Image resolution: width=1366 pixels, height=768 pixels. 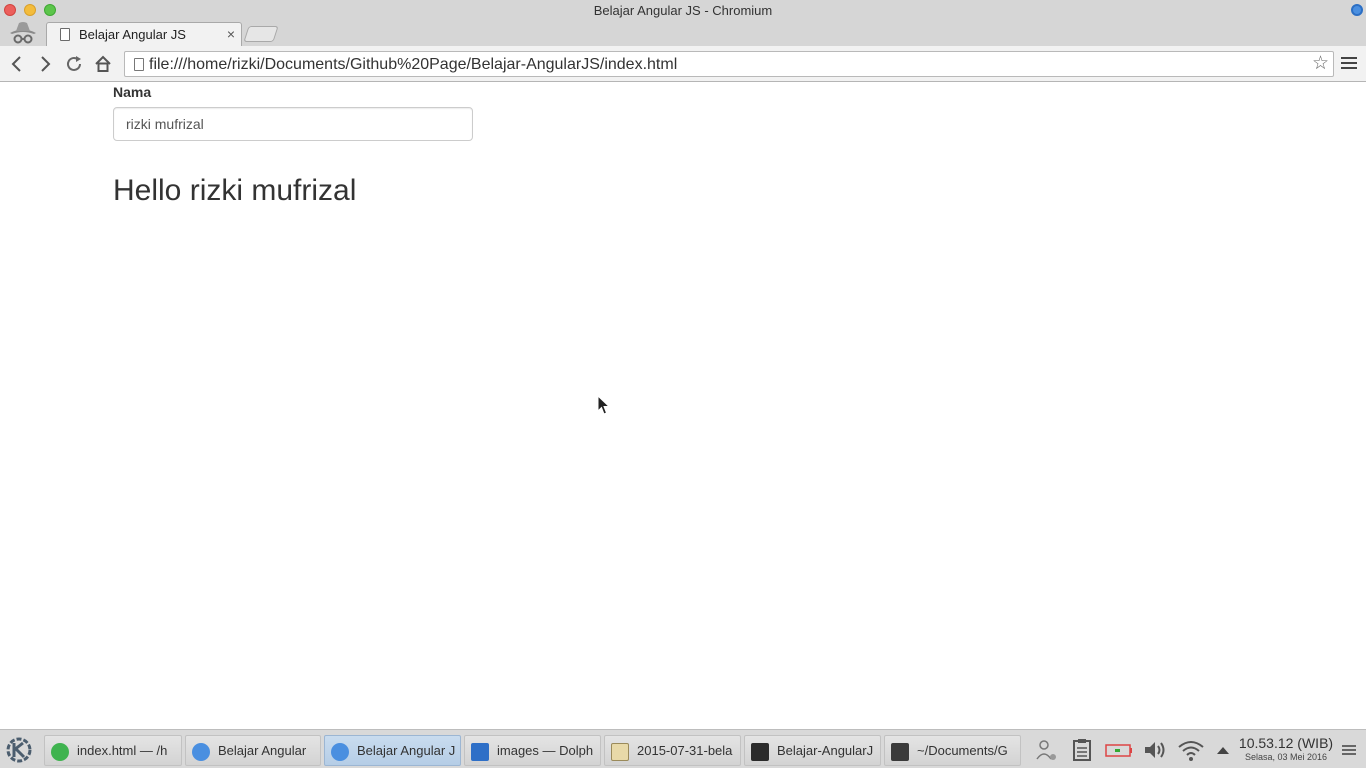 What do you see at coordinates (19, 750) in the screenshot?
I see `kde-launcher-icon` at bounding box center [19, 750].